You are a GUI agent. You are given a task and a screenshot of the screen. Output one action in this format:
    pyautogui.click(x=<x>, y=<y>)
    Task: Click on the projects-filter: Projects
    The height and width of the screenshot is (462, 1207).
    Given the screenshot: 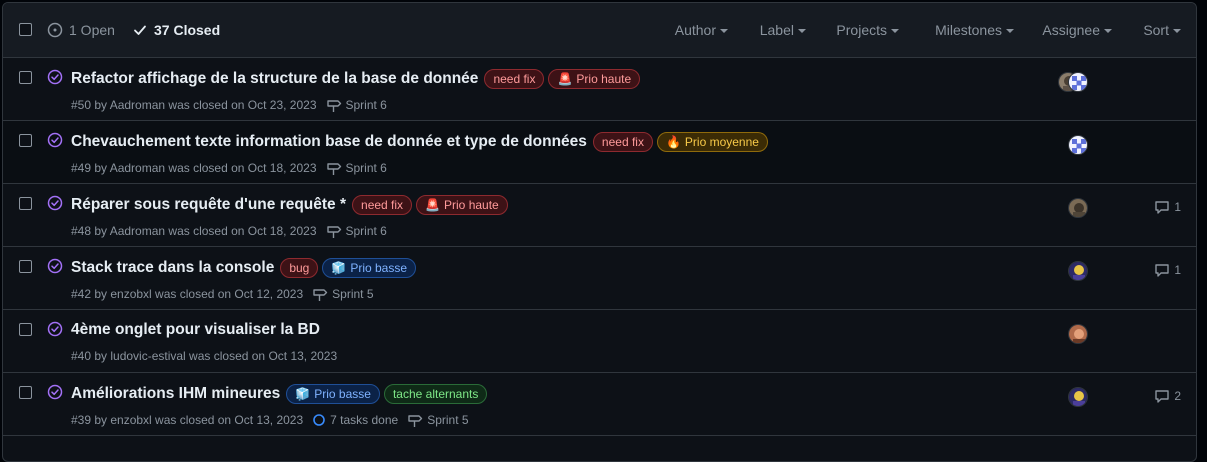 What is the action you would take?
    pyautogui.click(x=867, y=30)
    